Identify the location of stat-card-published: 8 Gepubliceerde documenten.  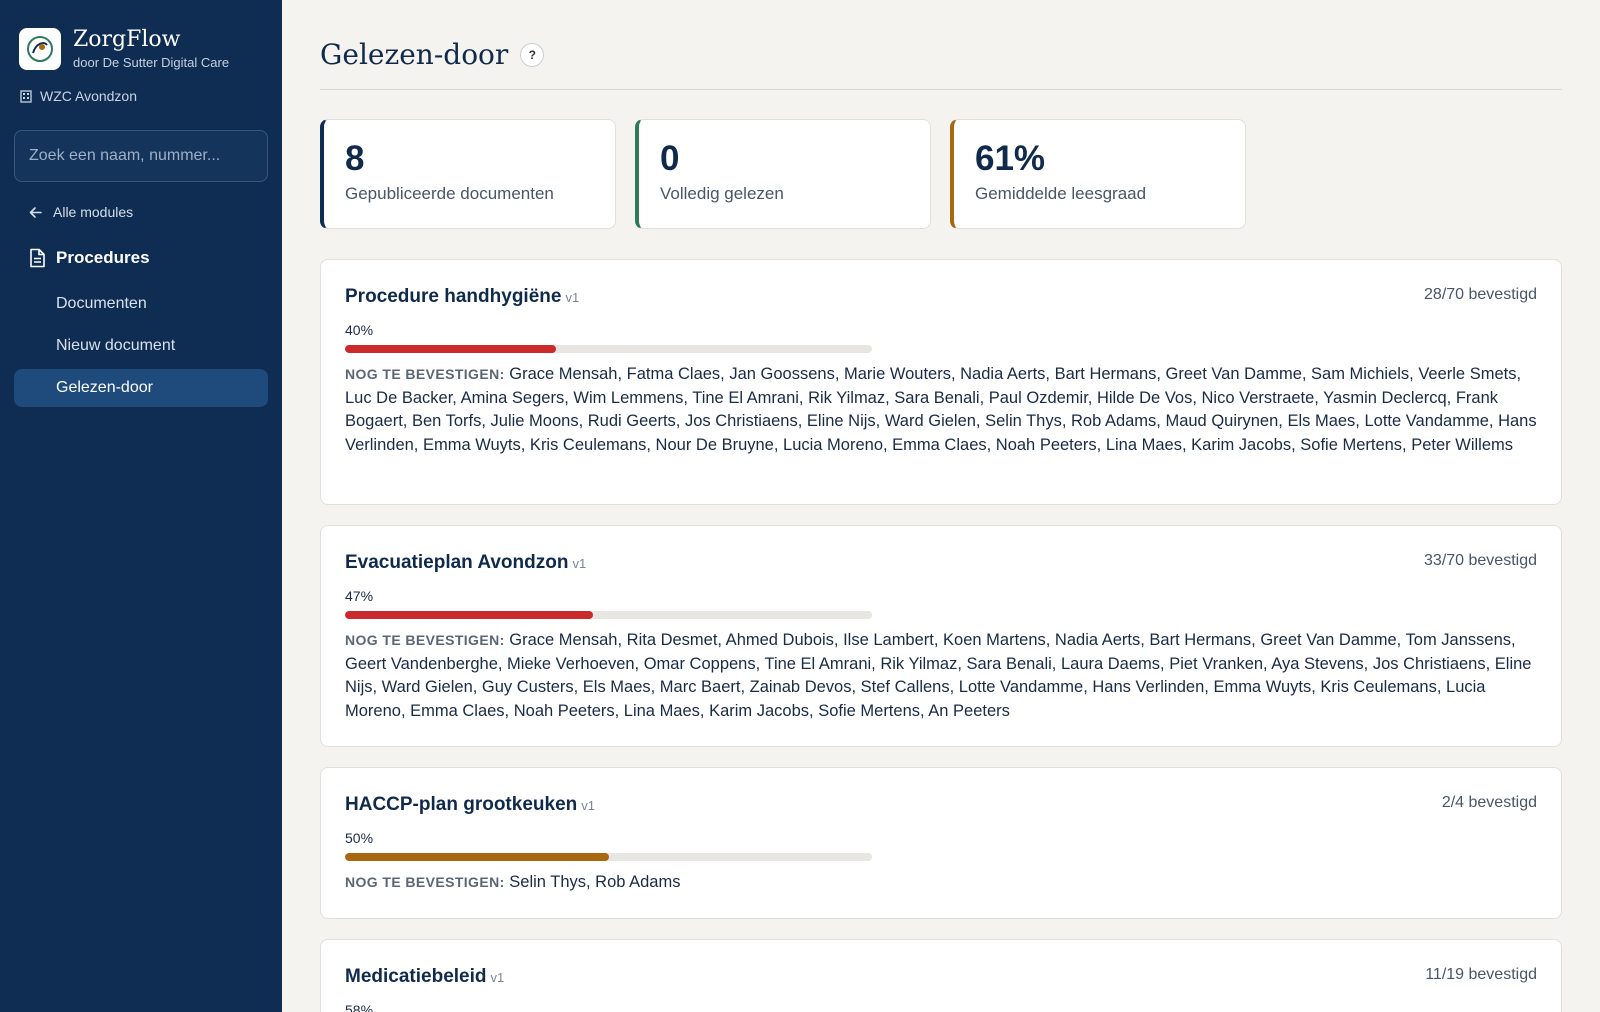
(468, 174).